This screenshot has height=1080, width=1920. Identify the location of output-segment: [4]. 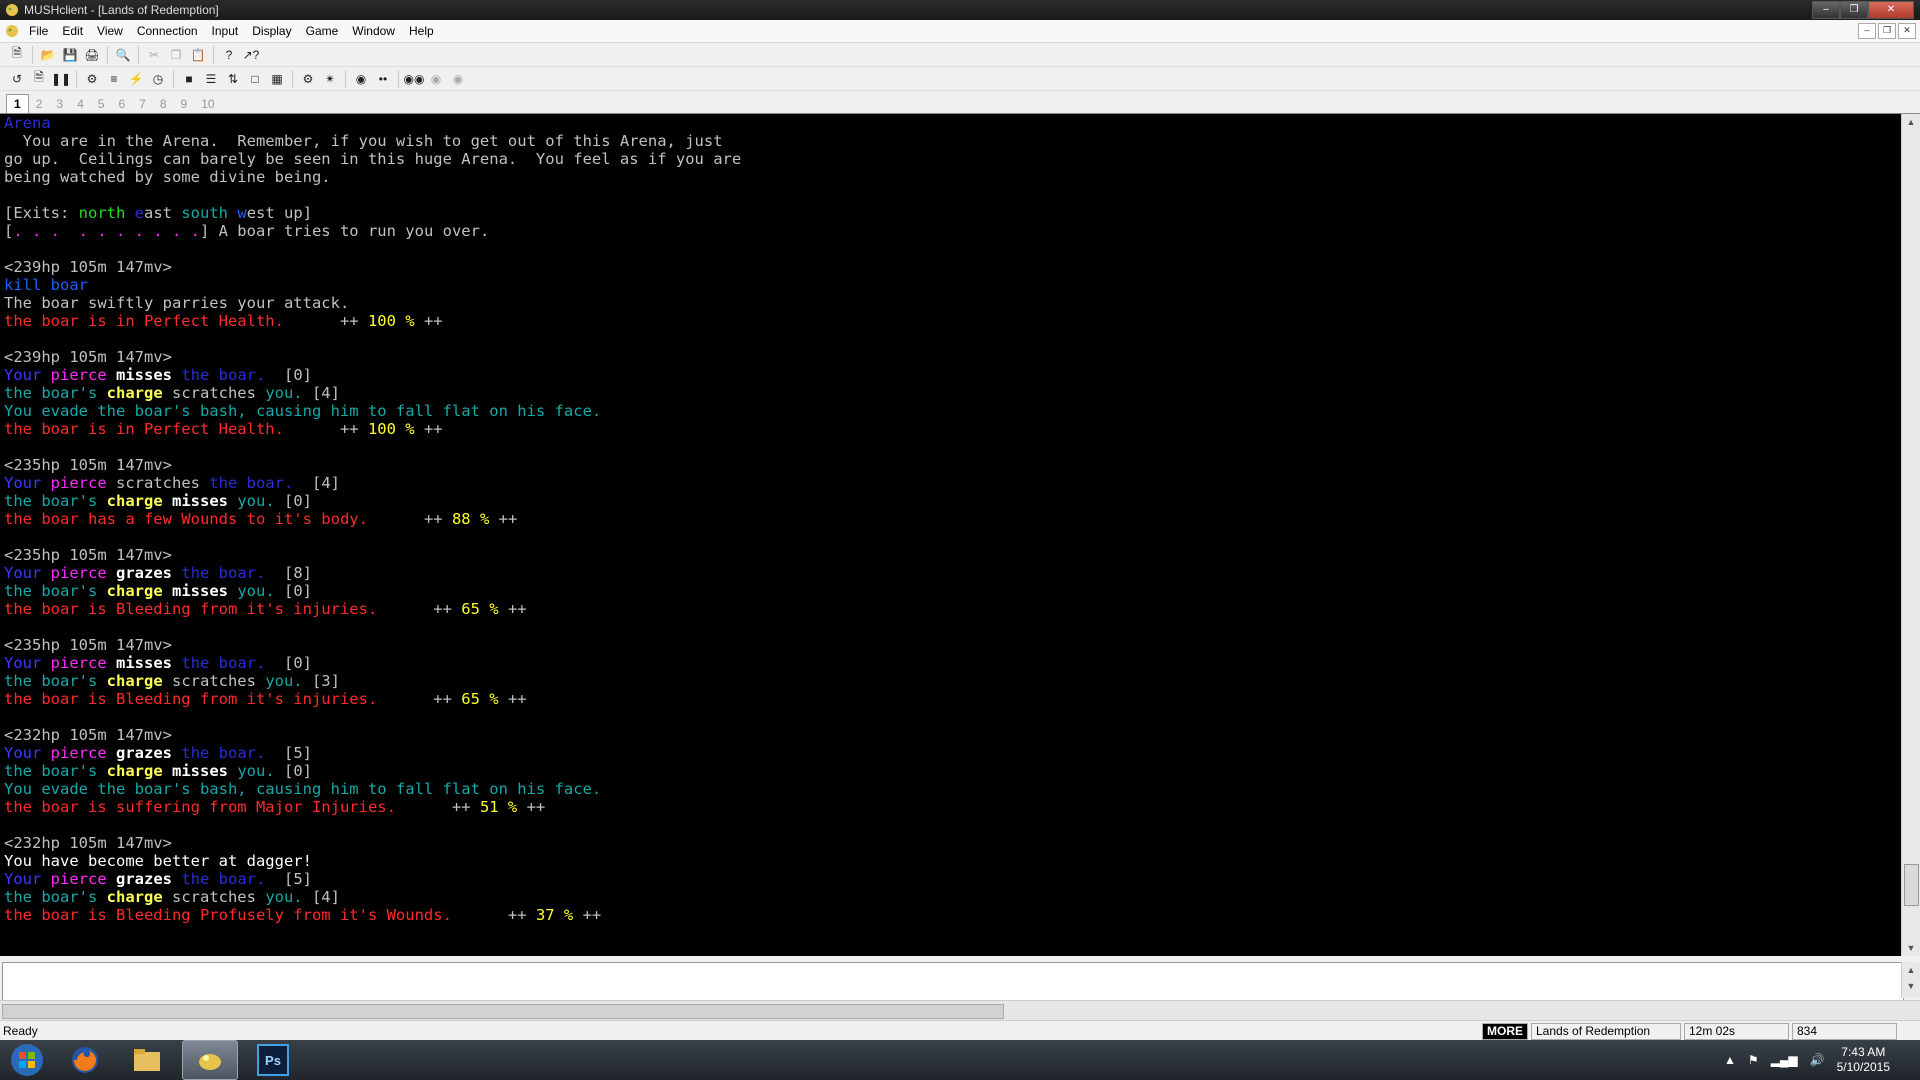
(316, 483).